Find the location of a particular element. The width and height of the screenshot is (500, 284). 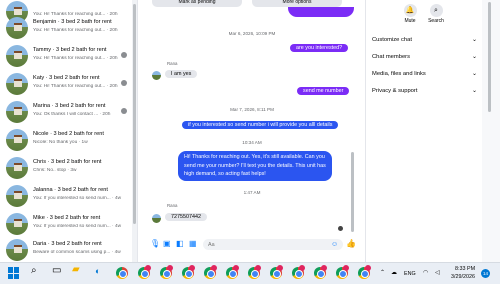

edge-icon: ◐ is located at coordinates (97, 271).